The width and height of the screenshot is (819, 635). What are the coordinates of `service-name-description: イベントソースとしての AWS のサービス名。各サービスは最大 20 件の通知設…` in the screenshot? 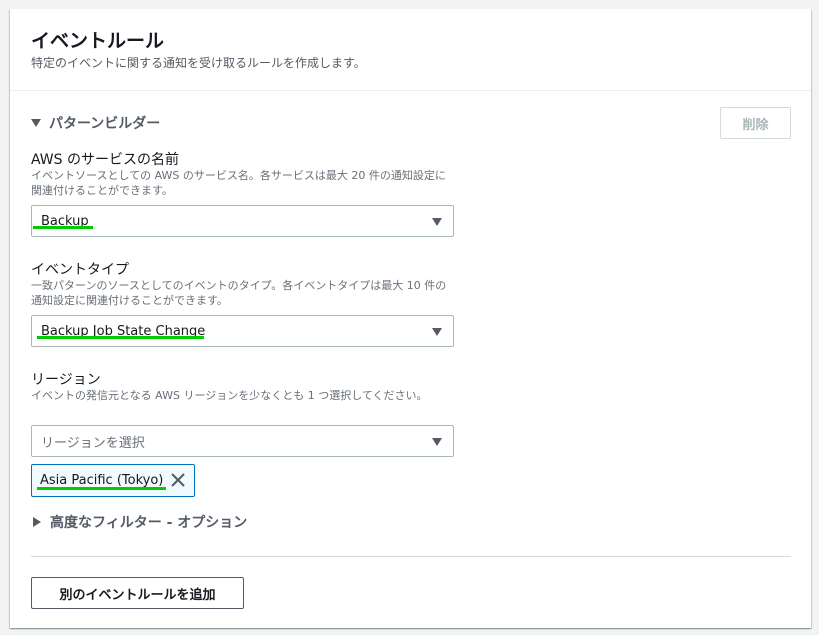 It's located at (238, 183).